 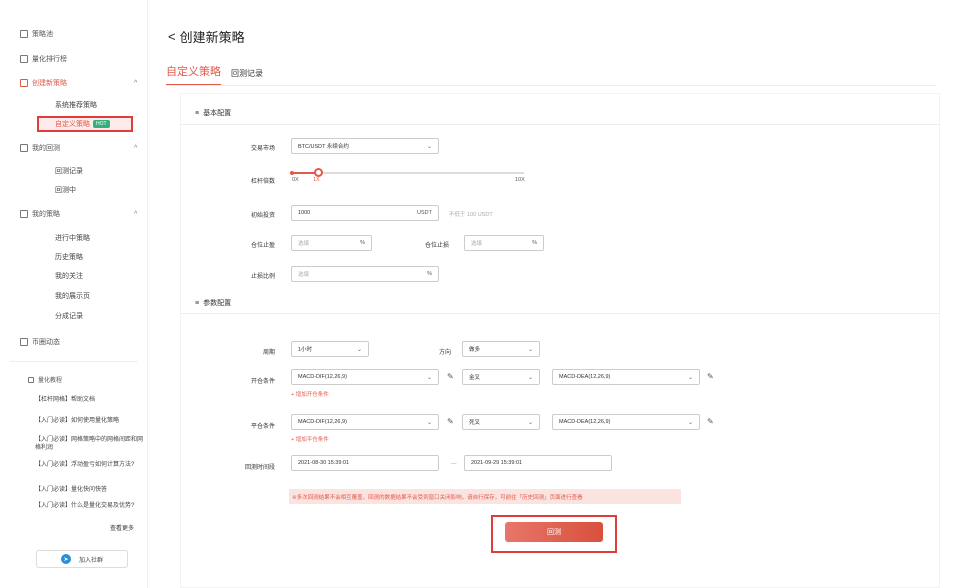 I want to click on tab-divider, so click(x=551, y=85).